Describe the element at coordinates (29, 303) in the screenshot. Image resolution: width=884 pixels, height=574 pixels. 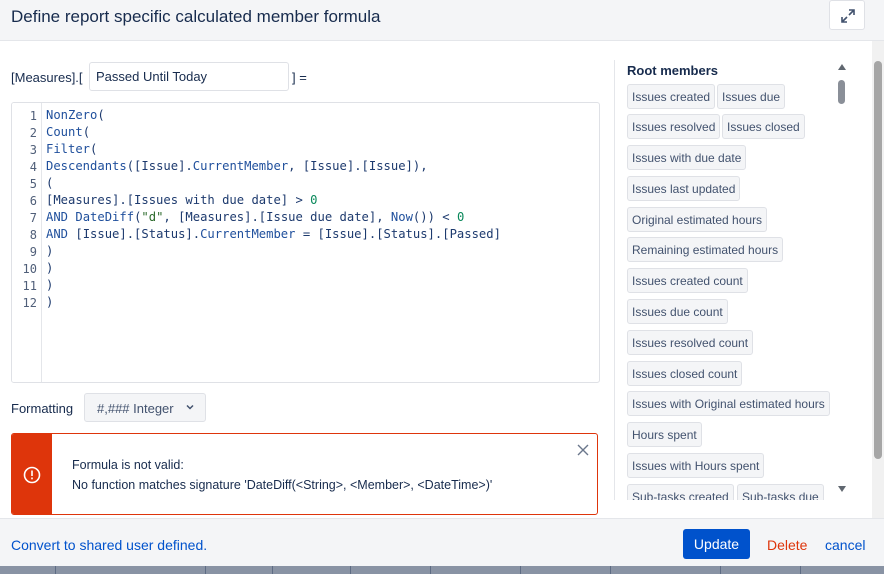
I see `line-number: 12` at that location.